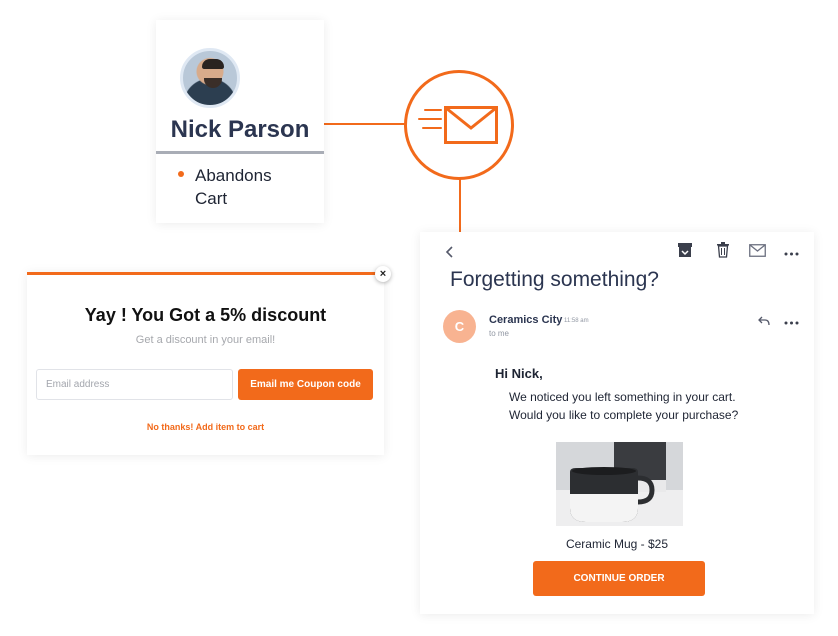 This screenshot has width=838, height=636. I want to click on bullet, so click(181, 174).